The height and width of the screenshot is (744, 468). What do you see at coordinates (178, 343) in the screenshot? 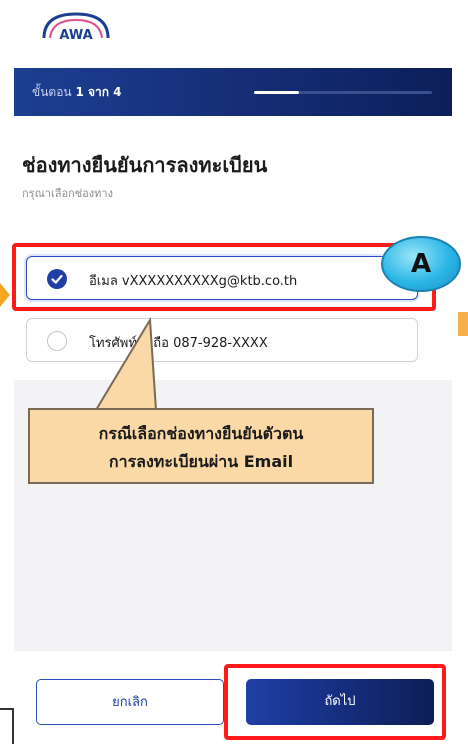
I see `option-phone-label: โทรศัพท์มือถือ 087-928-XXXX` at bounding box center [178, 343].